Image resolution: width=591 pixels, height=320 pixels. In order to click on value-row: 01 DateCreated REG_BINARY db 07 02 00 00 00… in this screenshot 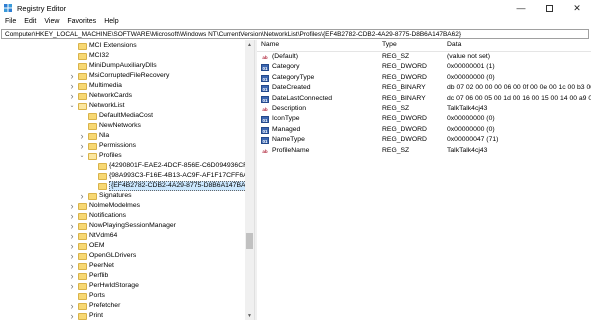, I will do `click(424, 88)`.